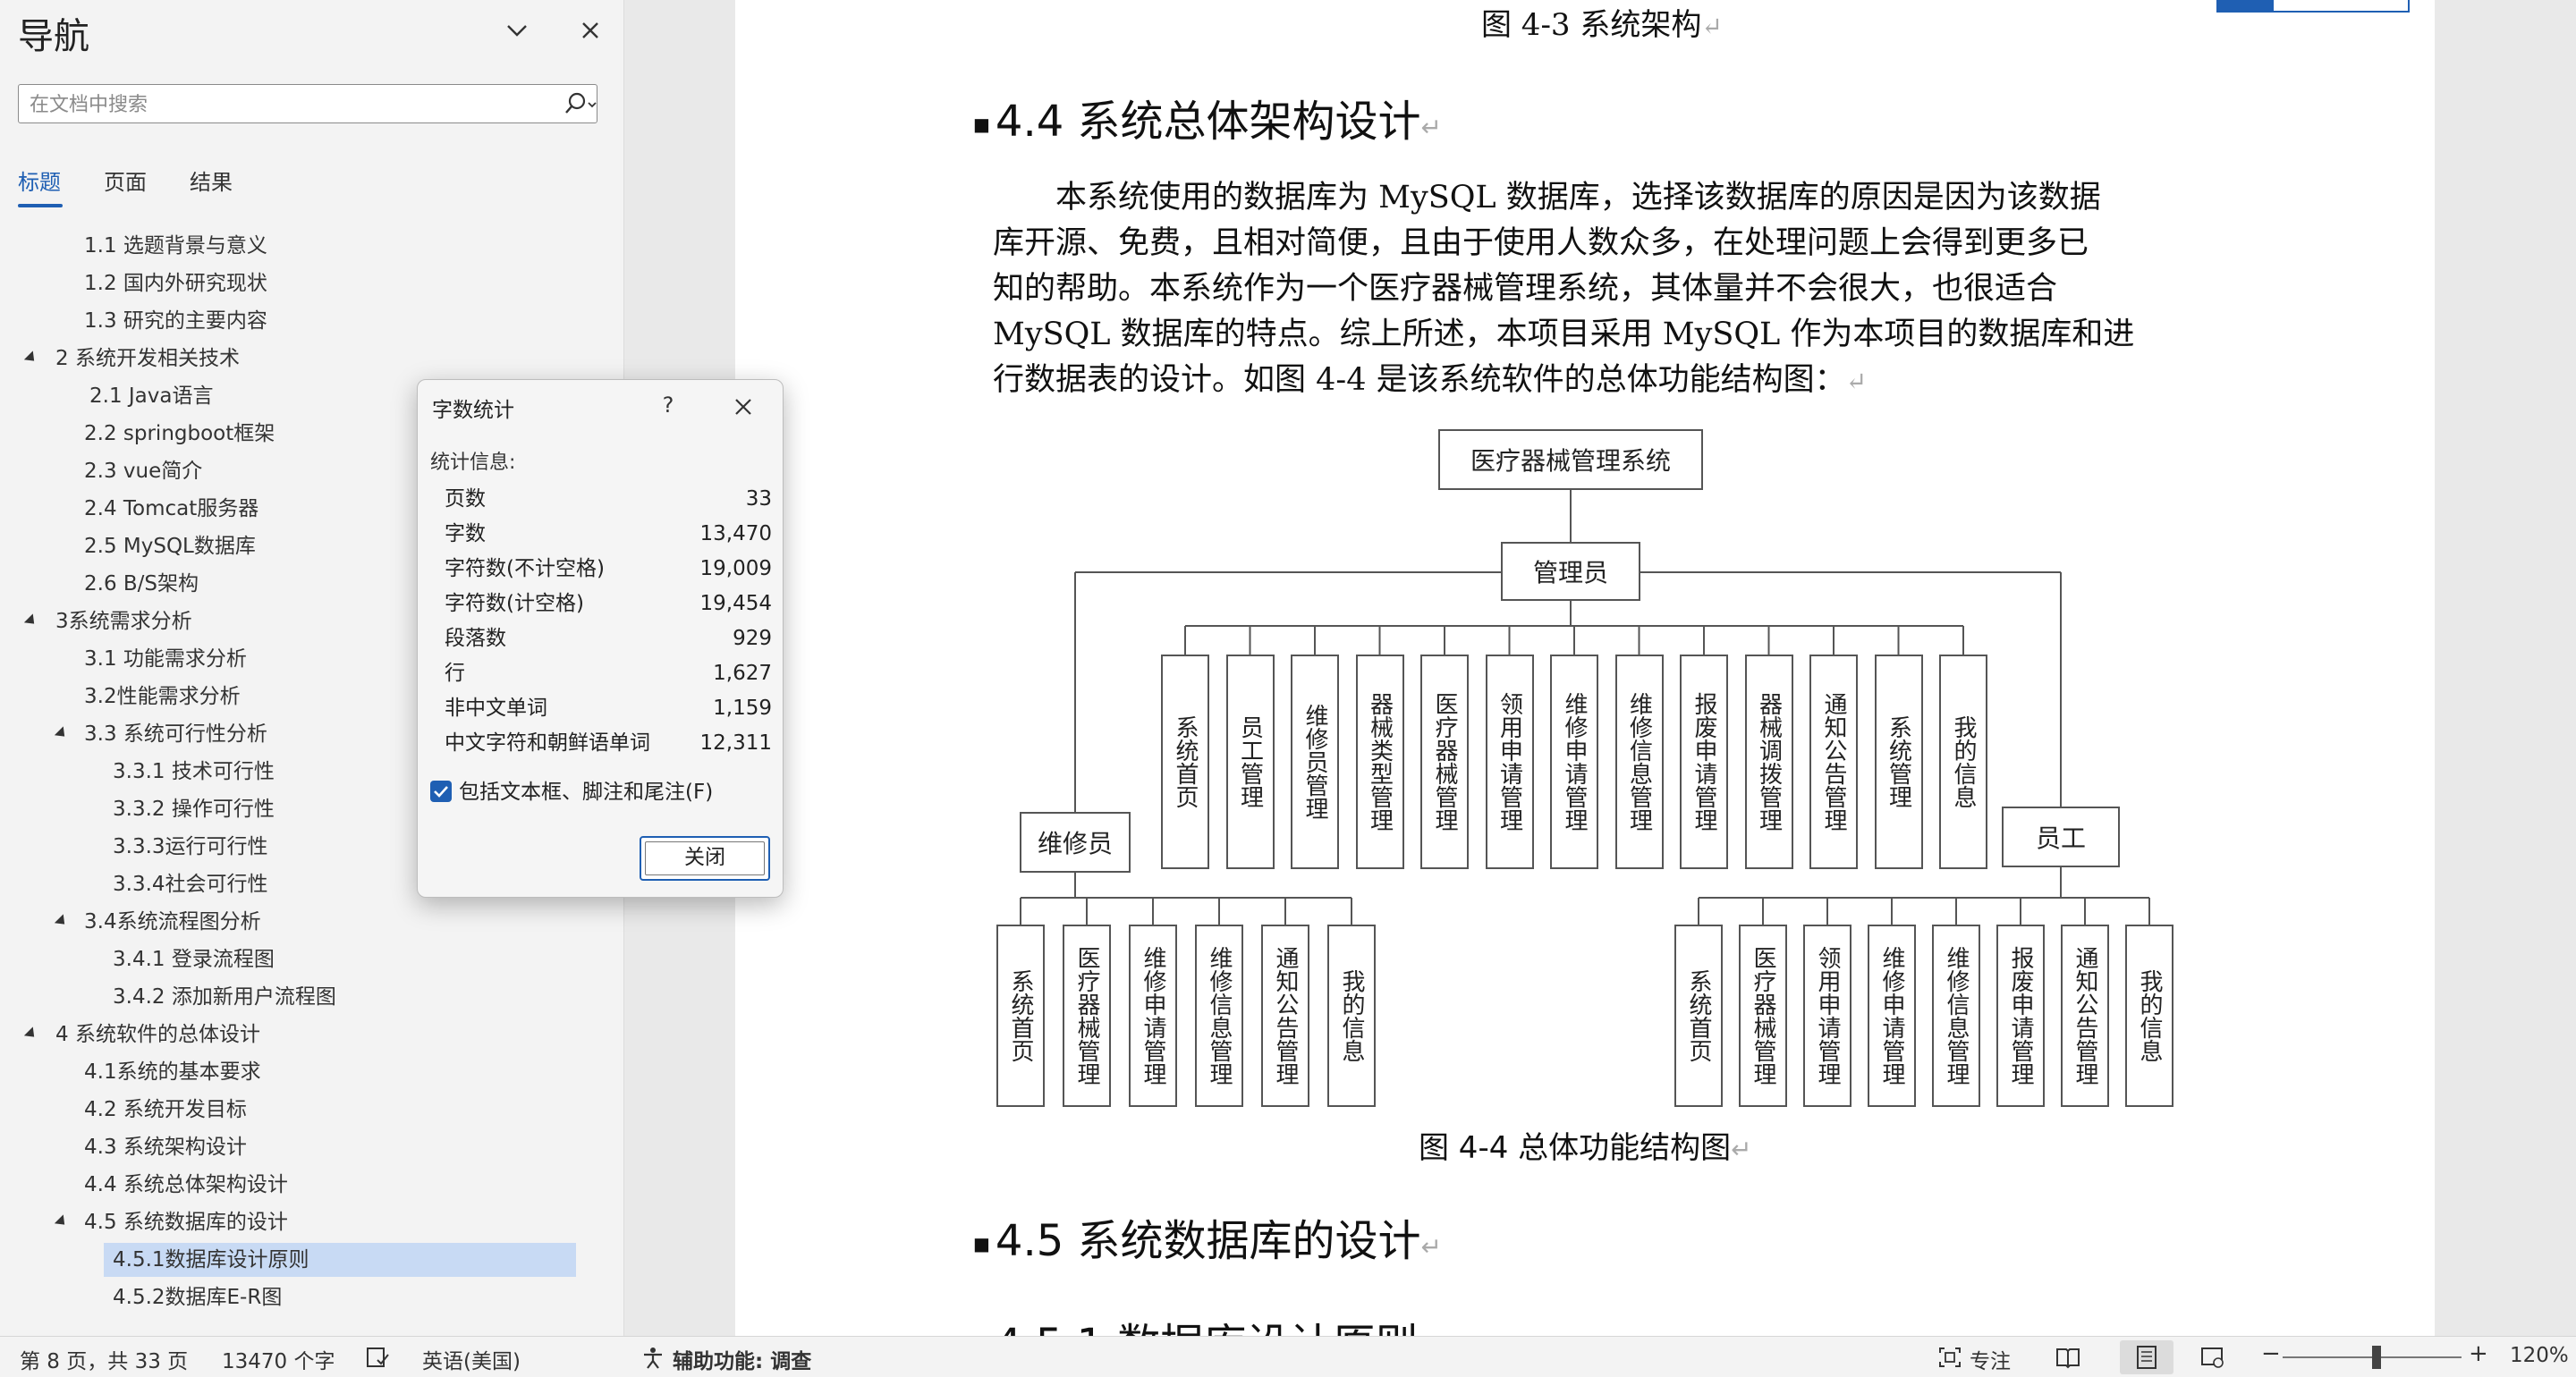 The width and height of the screenshot is (2576, 1377). I want to click on chevron-down-icon, so click(517, 30).